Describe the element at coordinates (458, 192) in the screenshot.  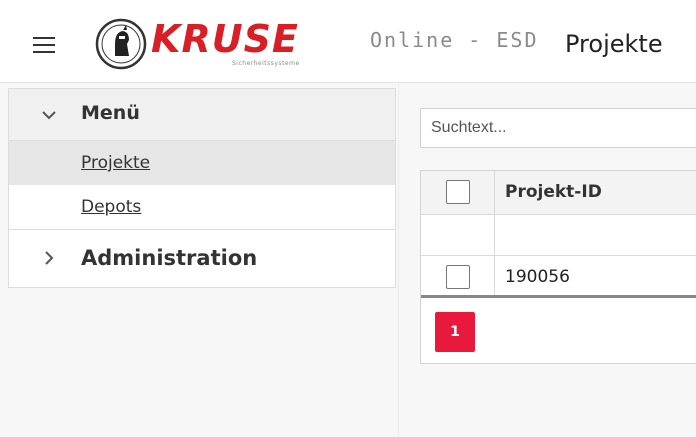
I see `select-all-checkbox` at that location.